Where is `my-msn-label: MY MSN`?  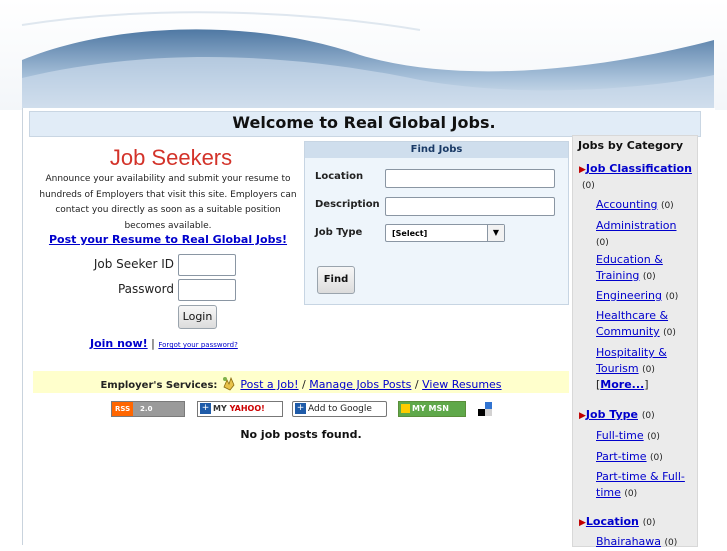
my-msn-label: MY MSN is located at coordinates (430, 408).